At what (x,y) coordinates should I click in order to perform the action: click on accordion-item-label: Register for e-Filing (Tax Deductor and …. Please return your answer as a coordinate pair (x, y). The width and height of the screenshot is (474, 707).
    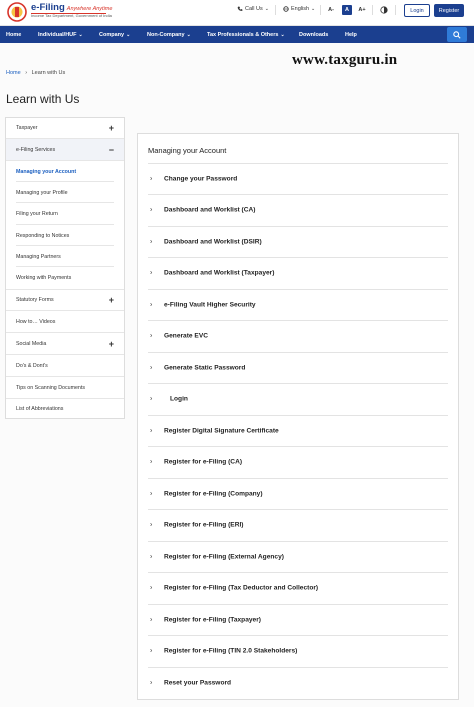
    Looking at the image, I should click on (241, 588).